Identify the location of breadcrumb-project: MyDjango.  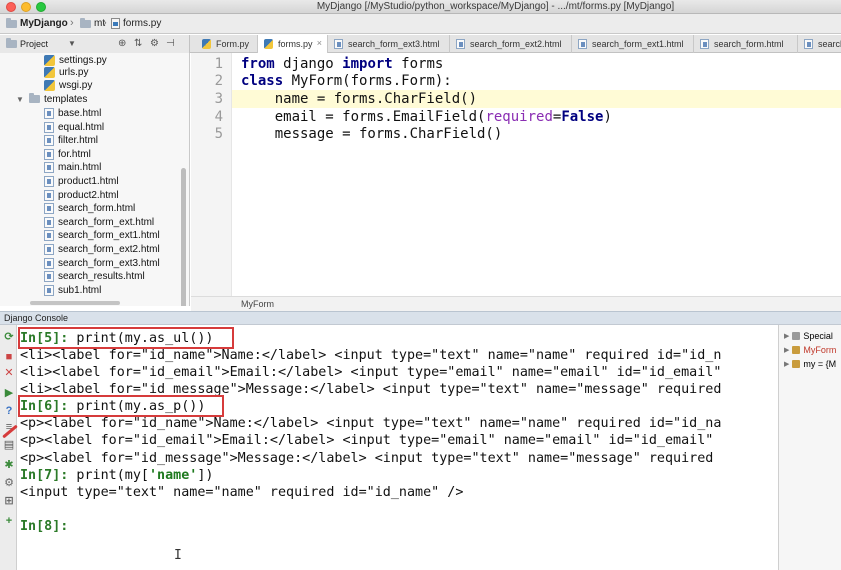
(37, 23).